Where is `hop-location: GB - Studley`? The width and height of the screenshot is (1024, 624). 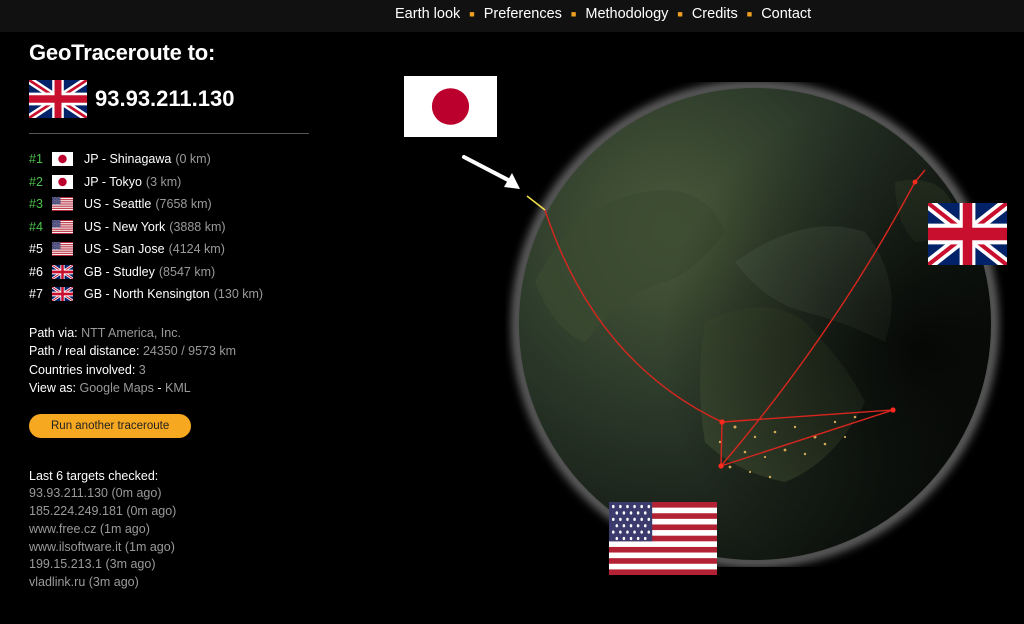
hop-location: GB - Studley is located at coordinates (119, 271).